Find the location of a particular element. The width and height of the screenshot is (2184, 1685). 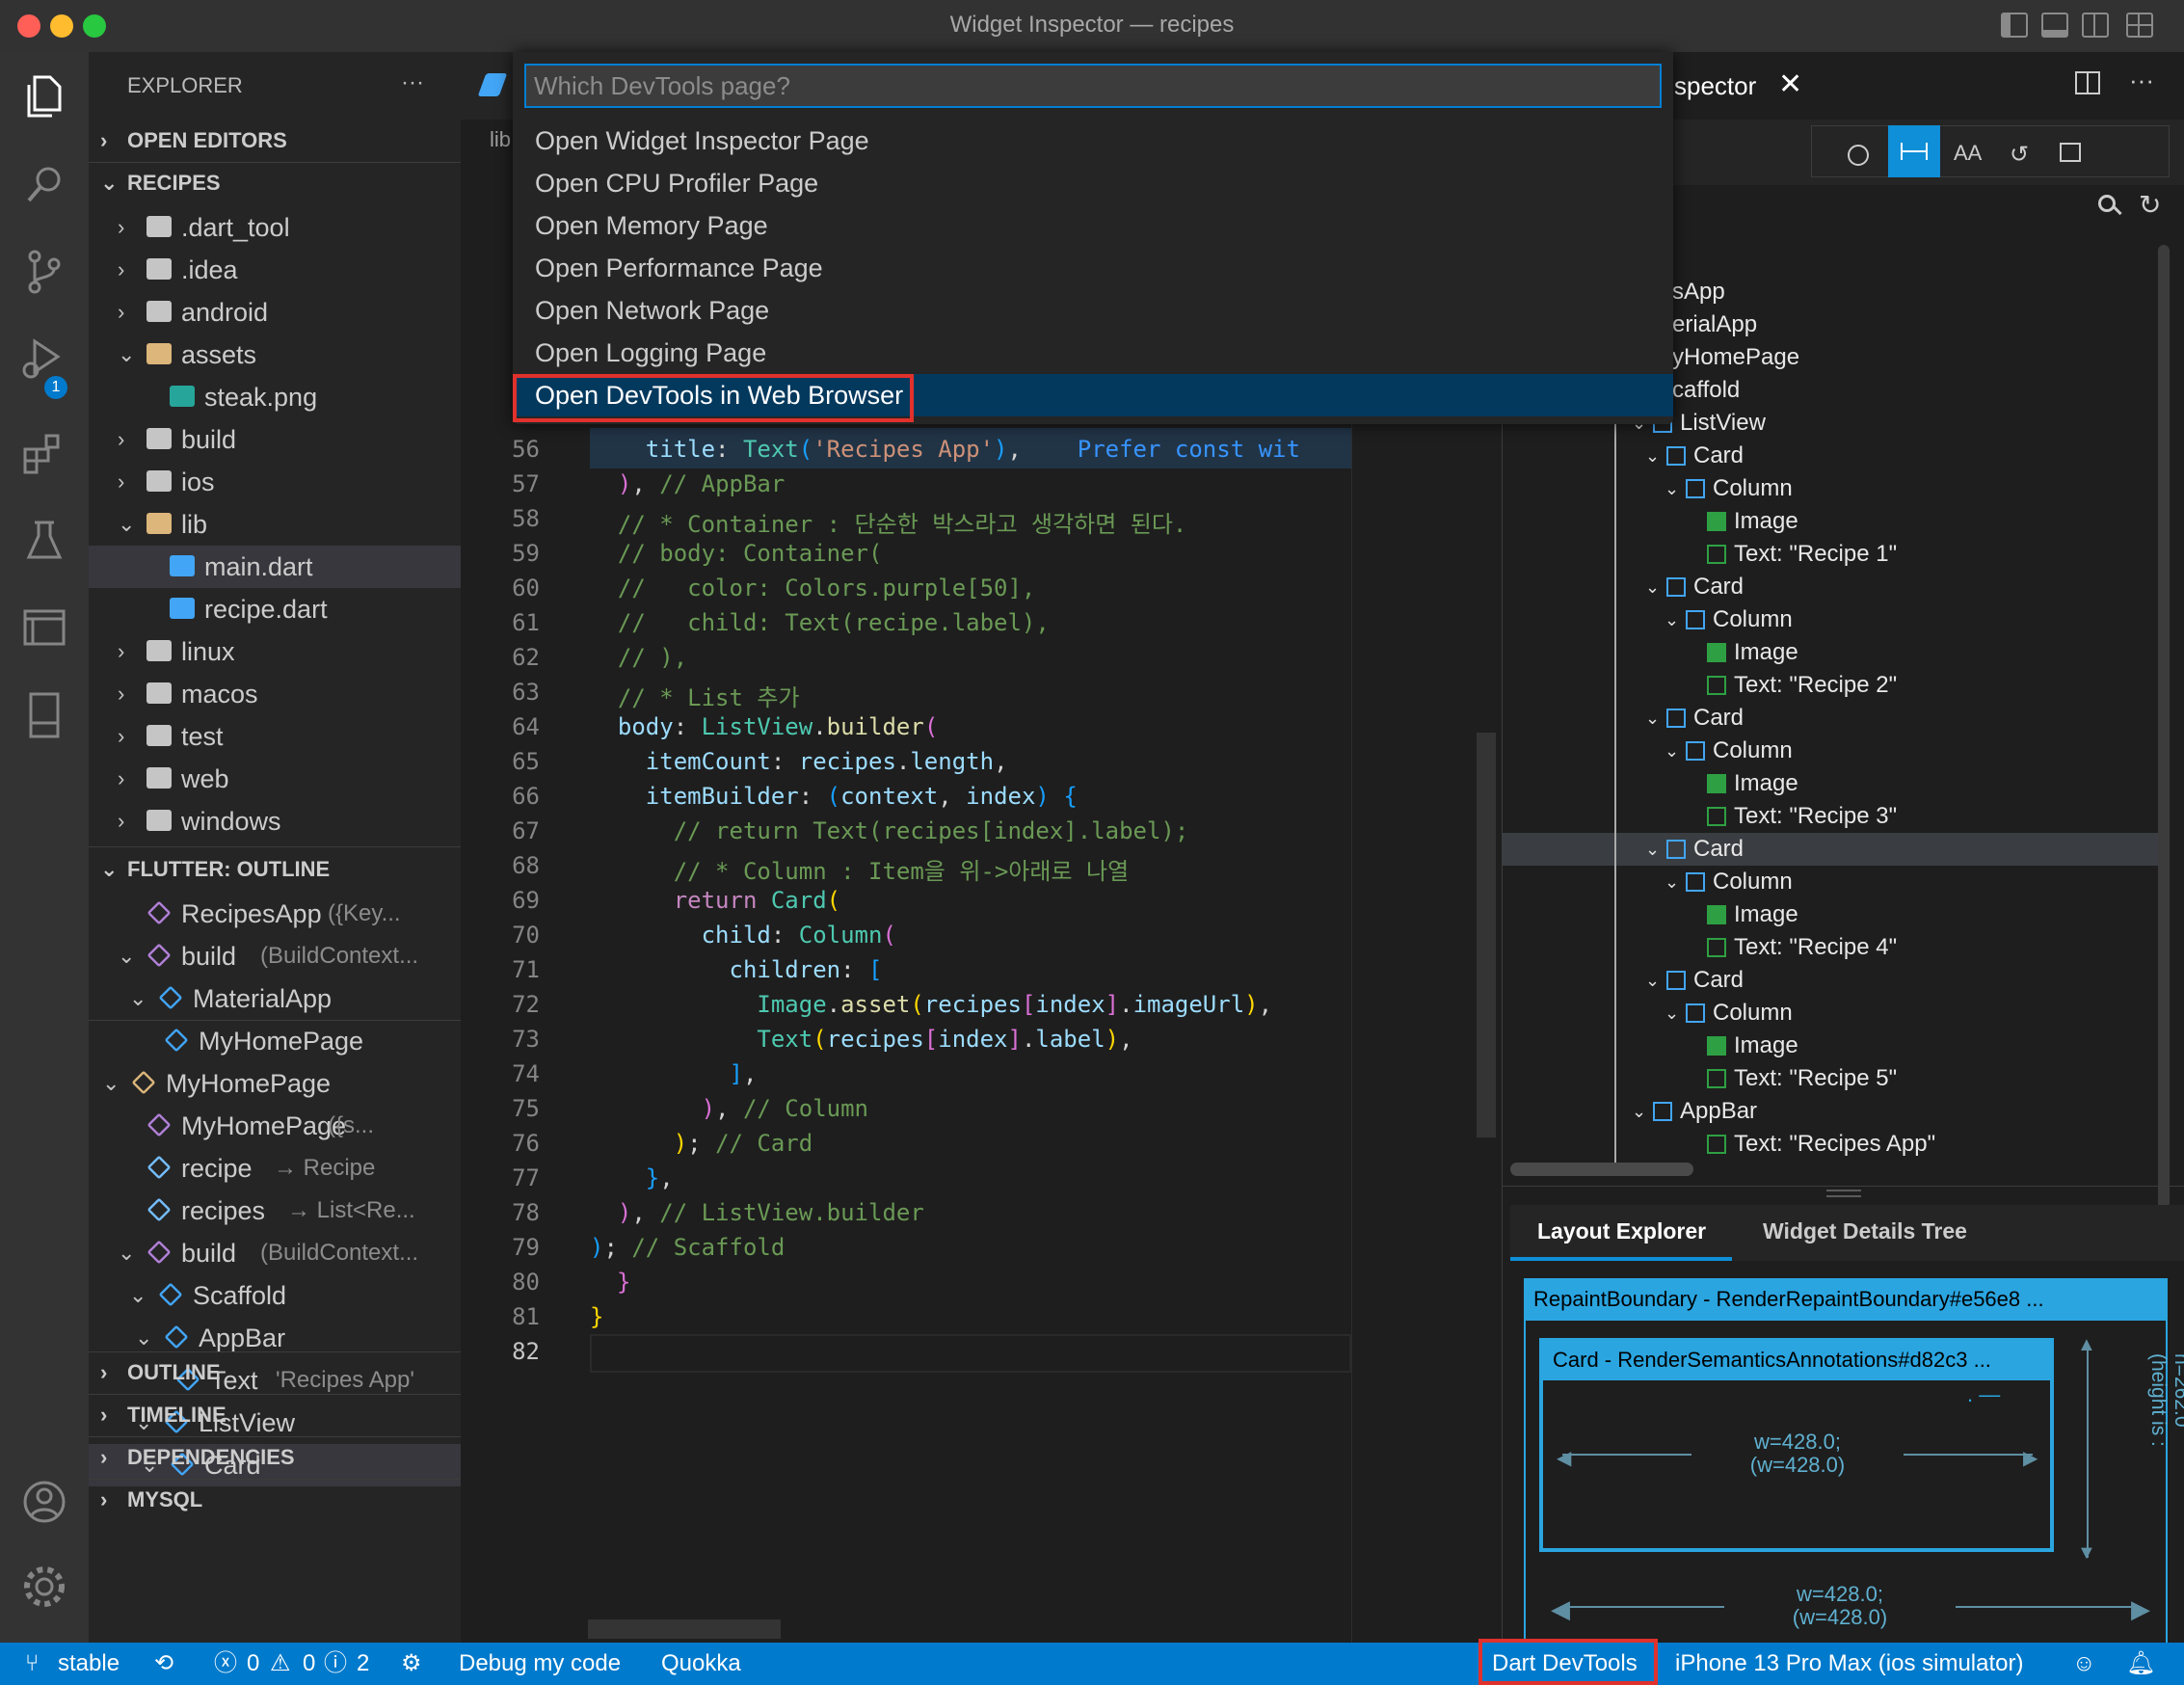

quick-pick-item: Open Memory Page is located at coordinates (1093, 225).